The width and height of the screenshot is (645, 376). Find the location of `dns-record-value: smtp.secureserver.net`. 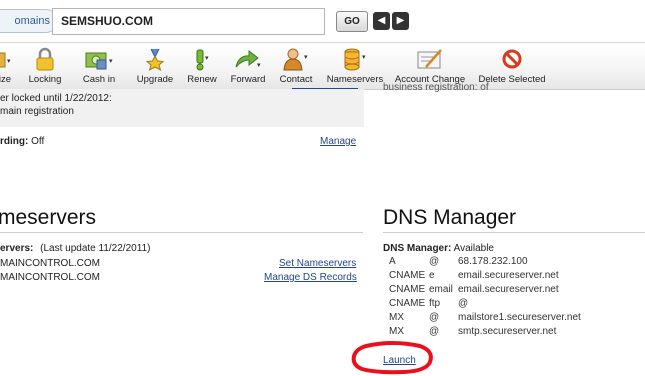

dns-record-value: smtp.secureserver.net is located at coordinates (507, 331).